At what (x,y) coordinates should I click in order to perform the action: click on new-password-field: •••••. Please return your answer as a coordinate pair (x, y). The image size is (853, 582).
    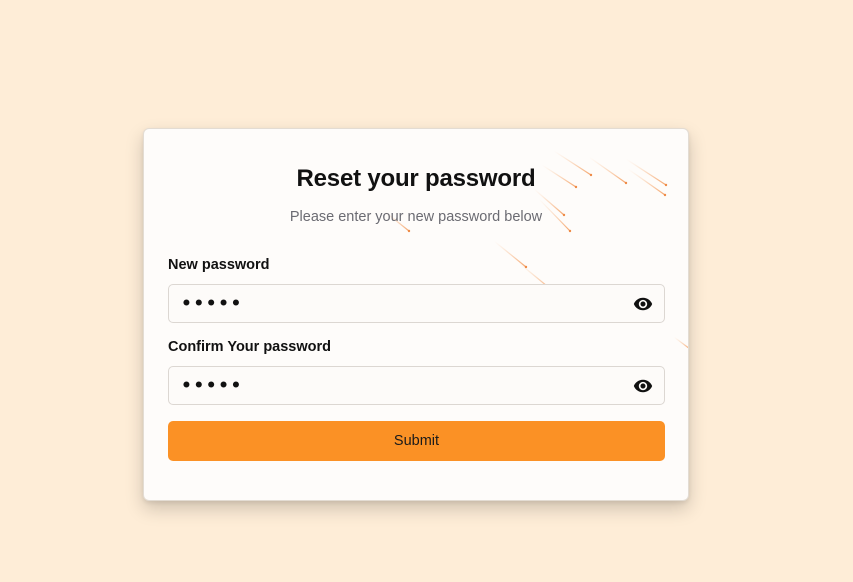
    Looking at the image, I should click on (416, 303).